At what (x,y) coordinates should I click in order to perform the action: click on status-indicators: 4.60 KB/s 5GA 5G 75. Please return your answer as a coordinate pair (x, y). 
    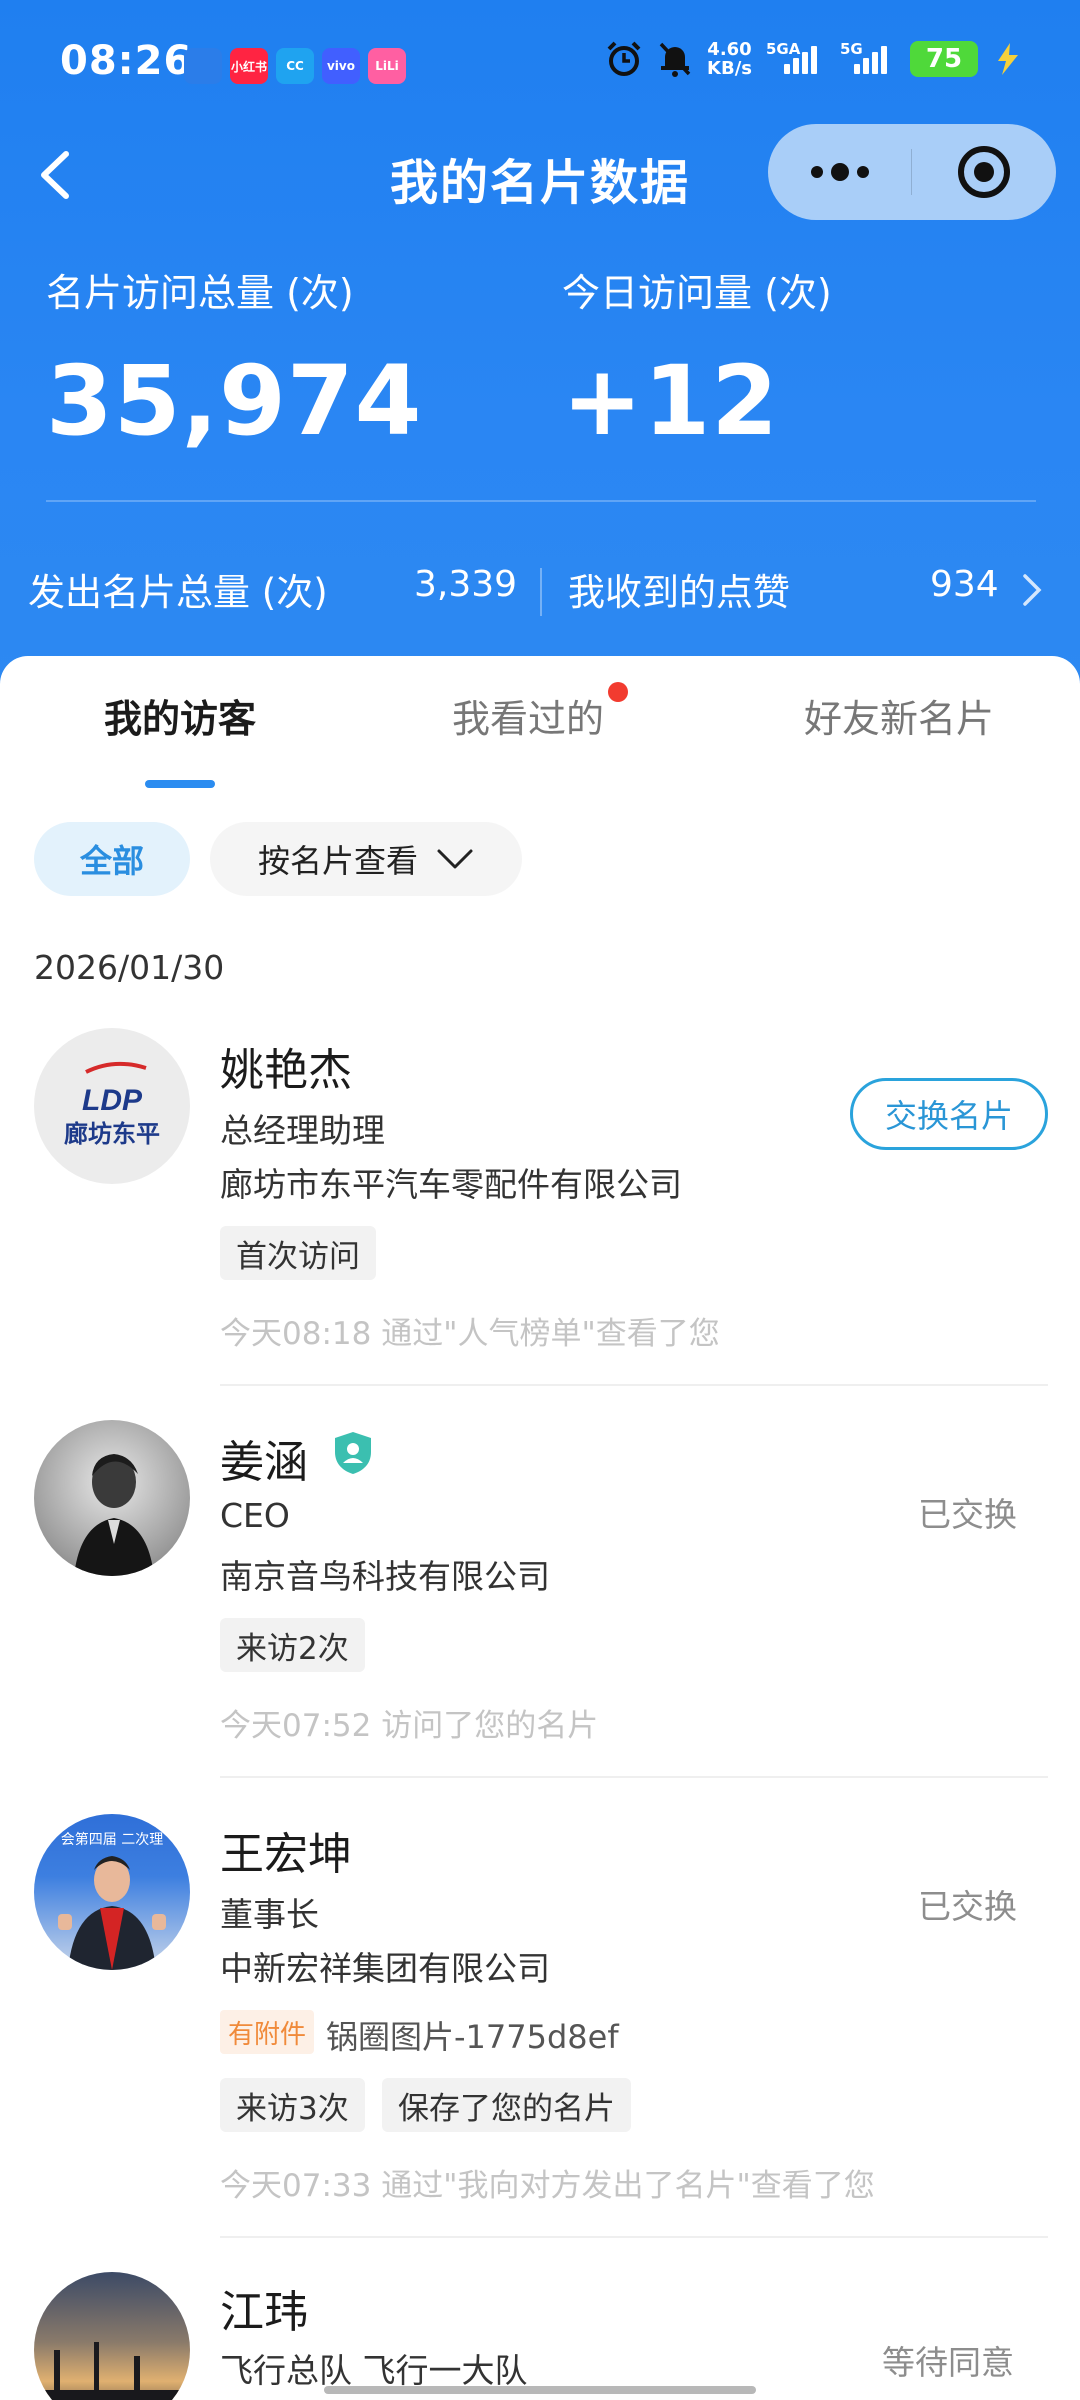
    Looking at the image, I should click on (813, 59).